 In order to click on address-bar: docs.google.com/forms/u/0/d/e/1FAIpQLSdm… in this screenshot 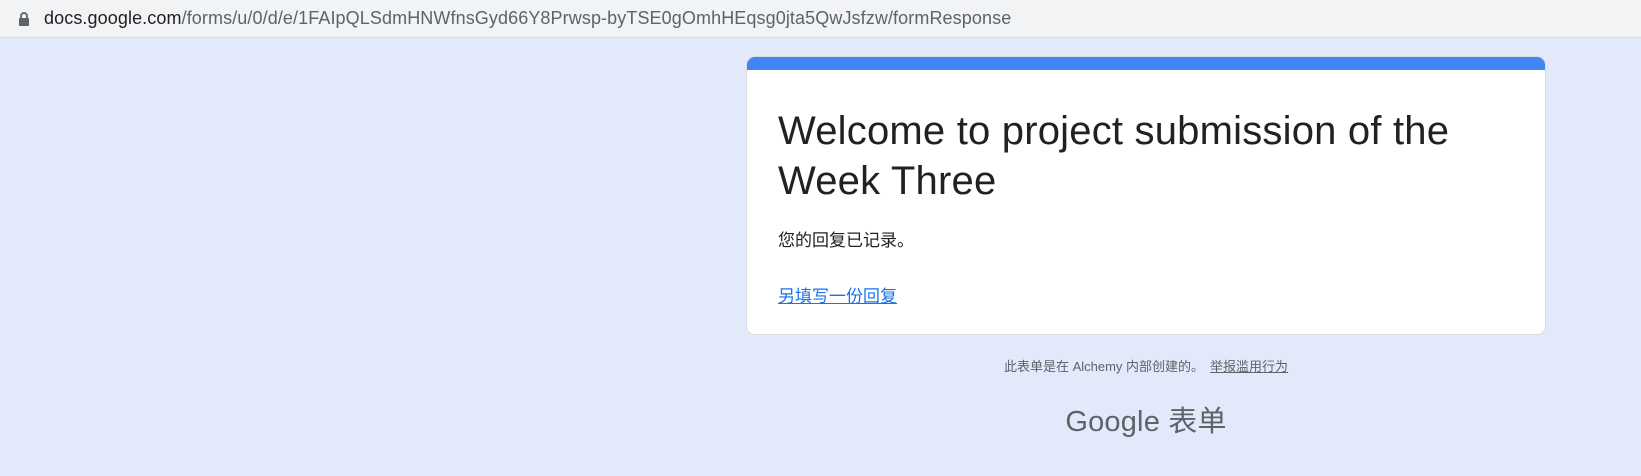, I will do `click(820, 19)`.